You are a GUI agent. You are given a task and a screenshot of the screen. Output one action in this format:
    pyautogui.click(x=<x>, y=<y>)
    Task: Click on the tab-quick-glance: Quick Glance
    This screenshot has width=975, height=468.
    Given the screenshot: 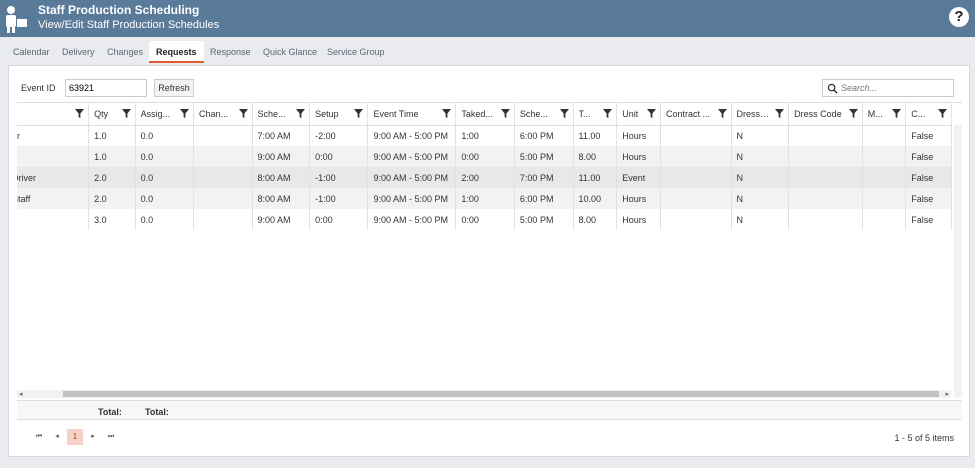 What is the action you would take?
    pyautogui.click(x=290, y=52)
    